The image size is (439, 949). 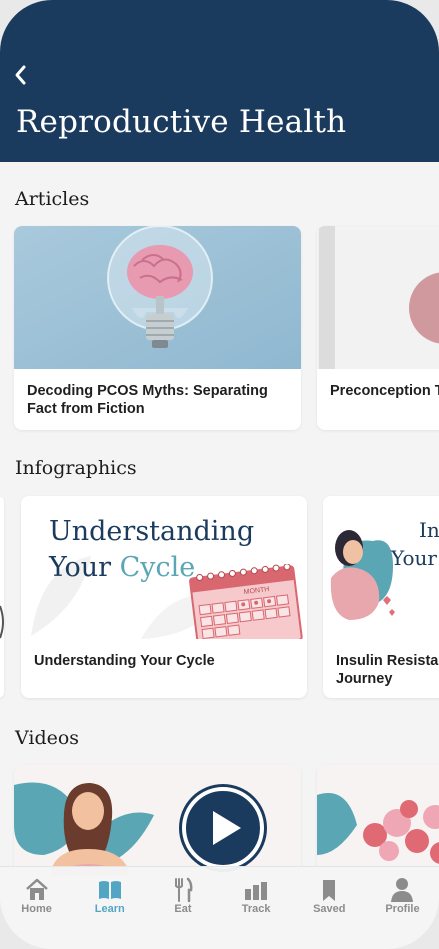 I want to click on chevron-left-icon, so click(x=20, y=75).